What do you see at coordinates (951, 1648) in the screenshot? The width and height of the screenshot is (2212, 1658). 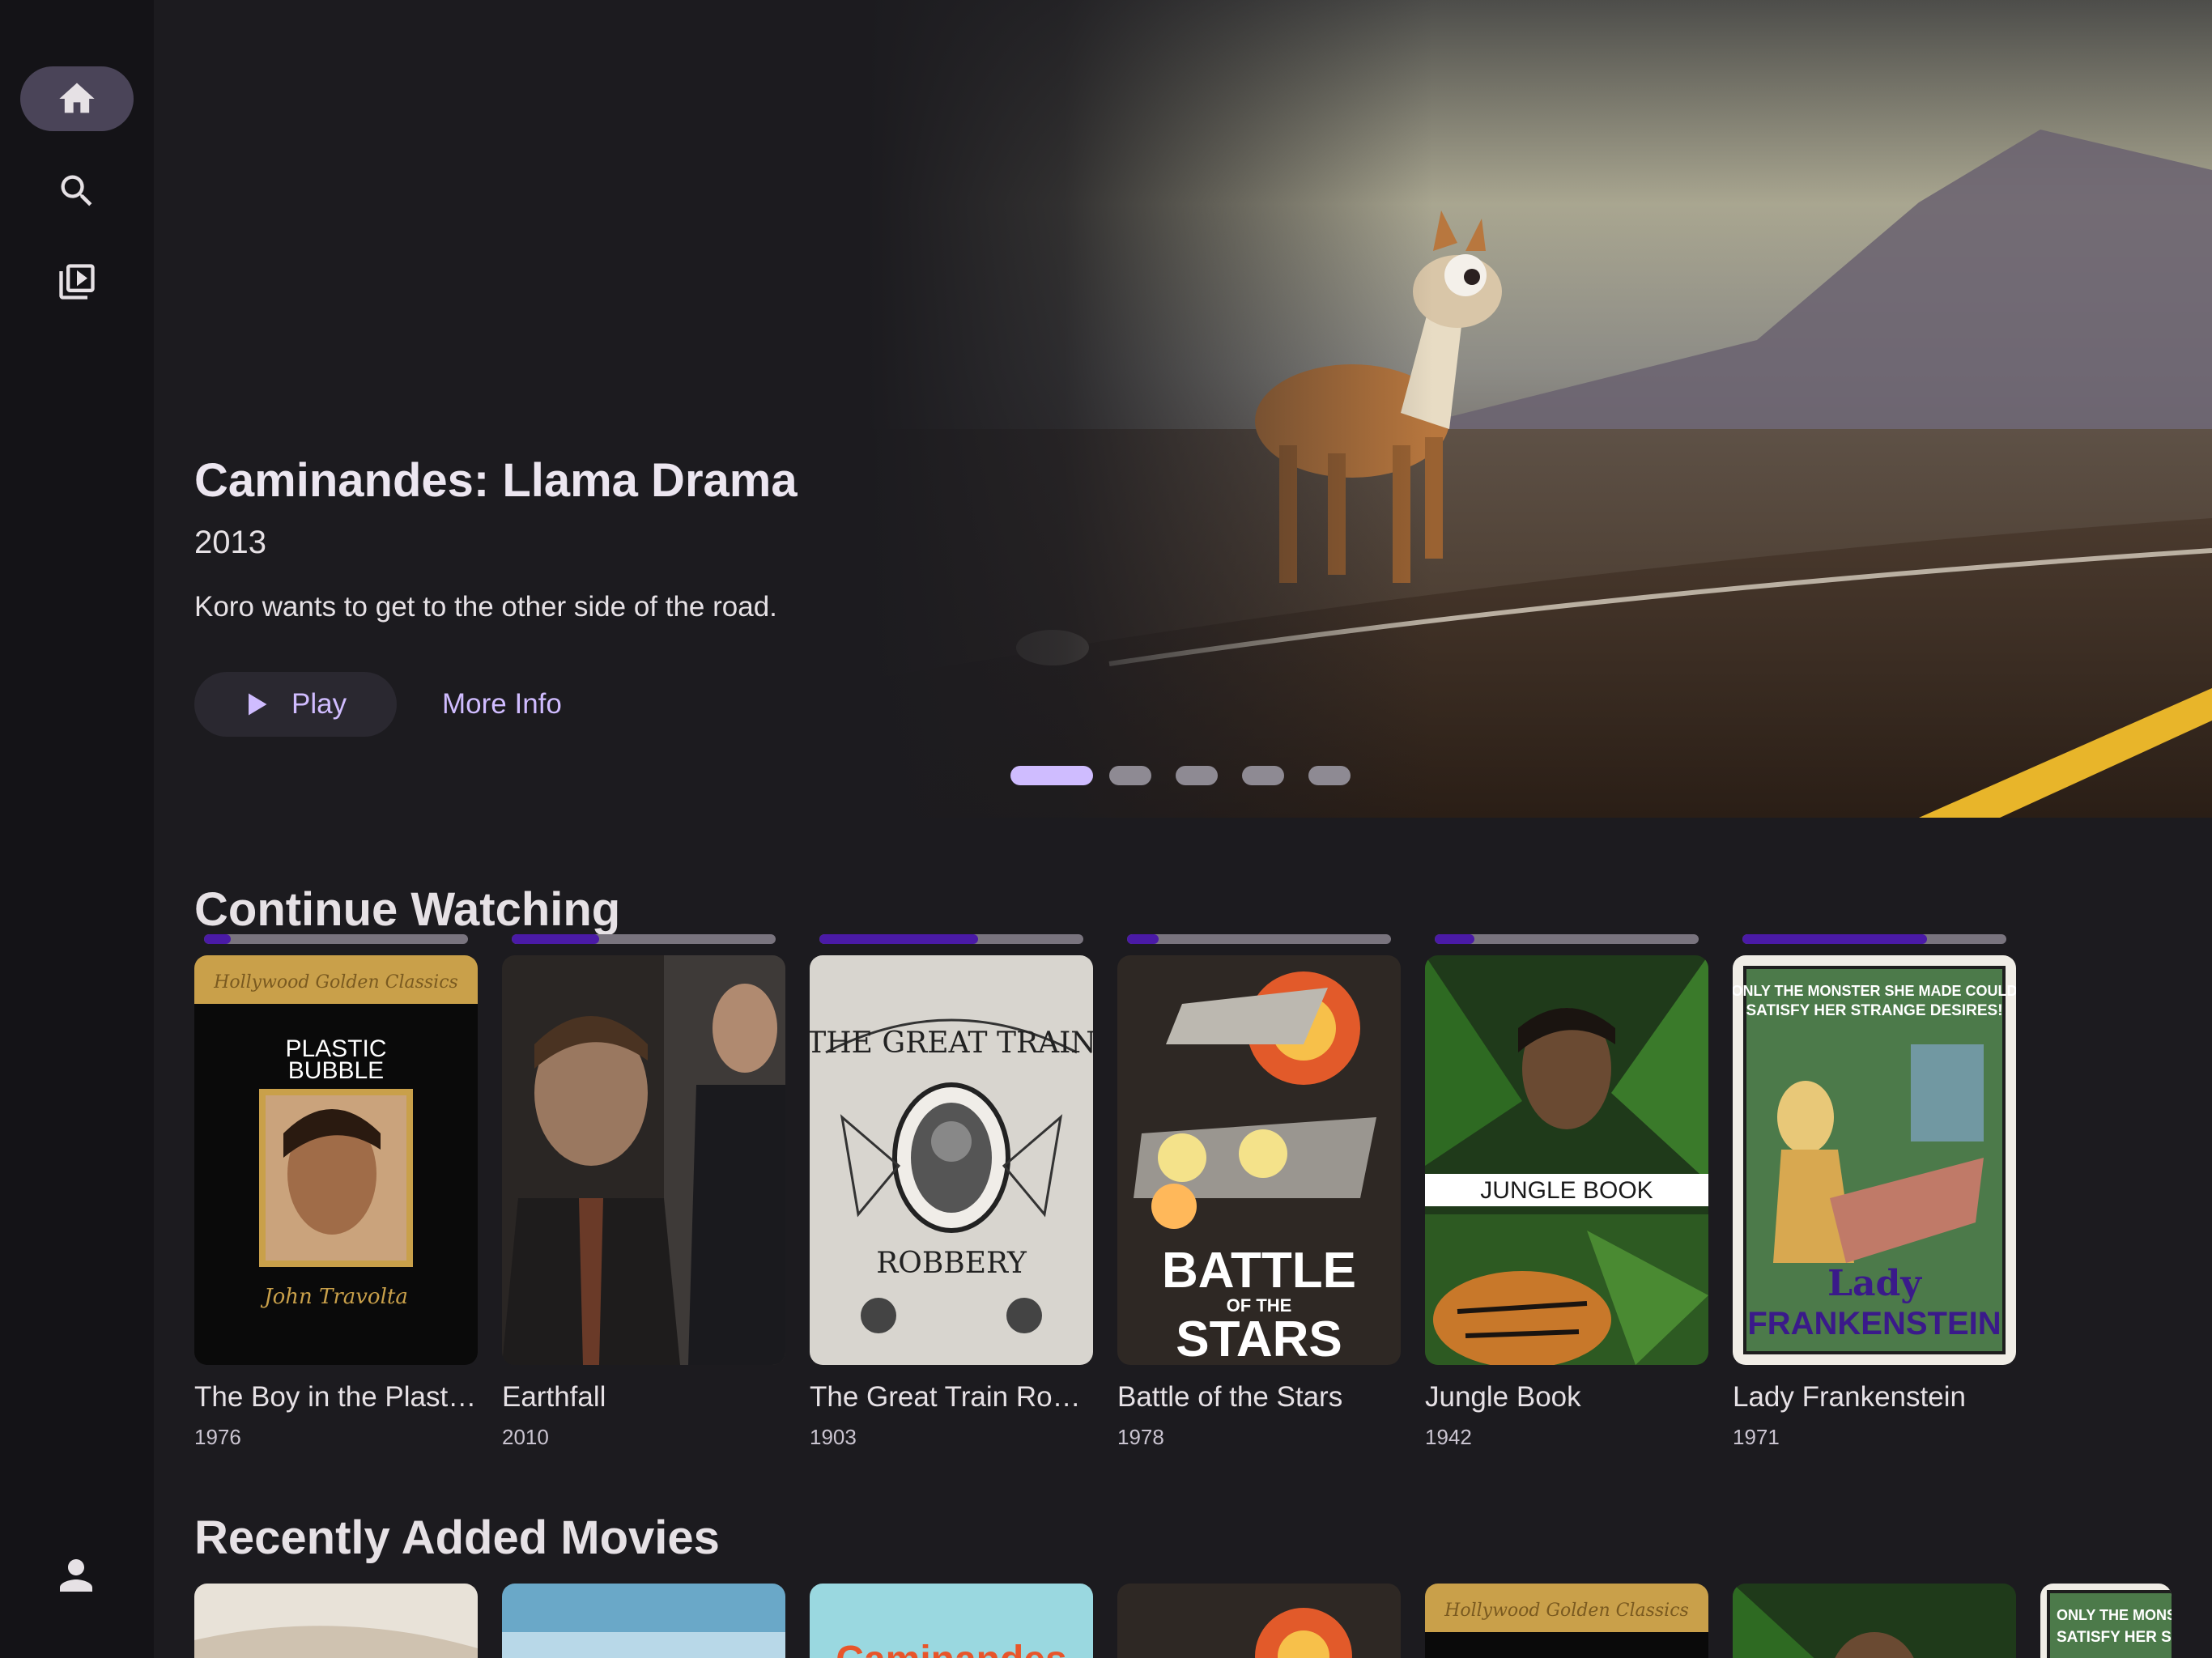 I see `poster-text: Caminandes` at bounding box center [951, 1648].